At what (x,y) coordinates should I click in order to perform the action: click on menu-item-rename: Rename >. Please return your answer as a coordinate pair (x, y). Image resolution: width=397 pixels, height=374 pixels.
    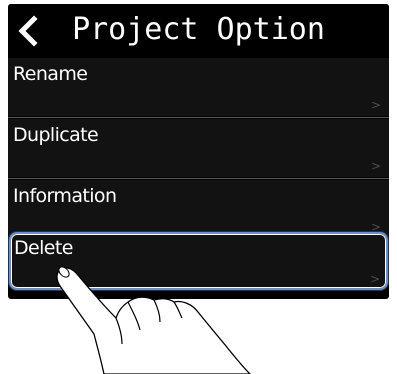
    Looking at the image, I should click on (198, 87).